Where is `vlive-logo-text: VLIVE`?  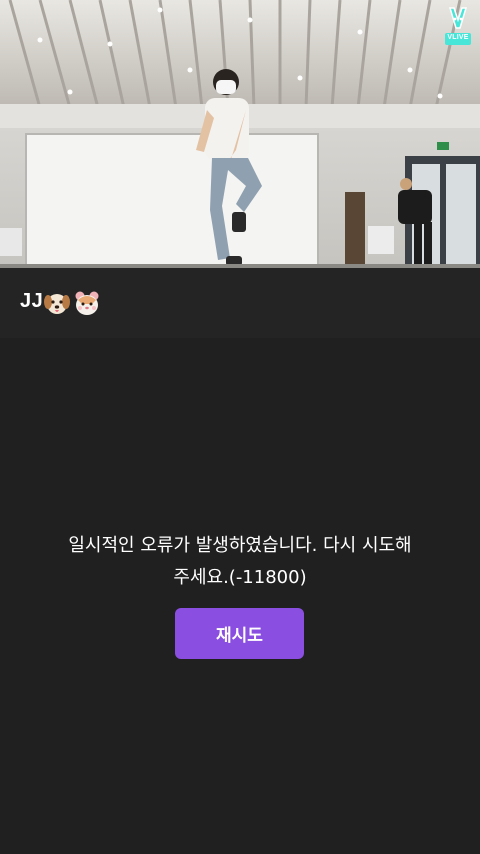 vlive-logo-text: VLIVE is located at coordinates (458, 37).